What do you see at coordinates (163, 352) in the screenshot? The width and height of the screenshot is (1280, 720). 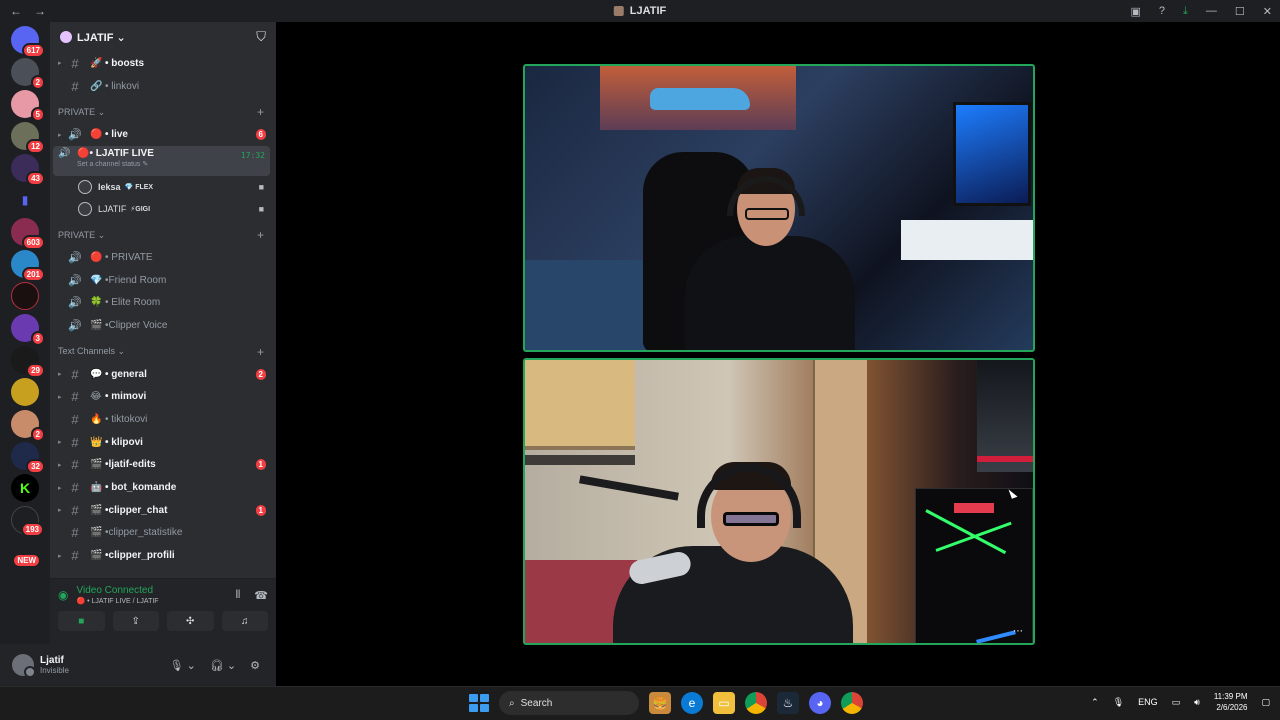 I see `category-text-channels: Text Channels ⌄ +` at bounding box center [163, 352].